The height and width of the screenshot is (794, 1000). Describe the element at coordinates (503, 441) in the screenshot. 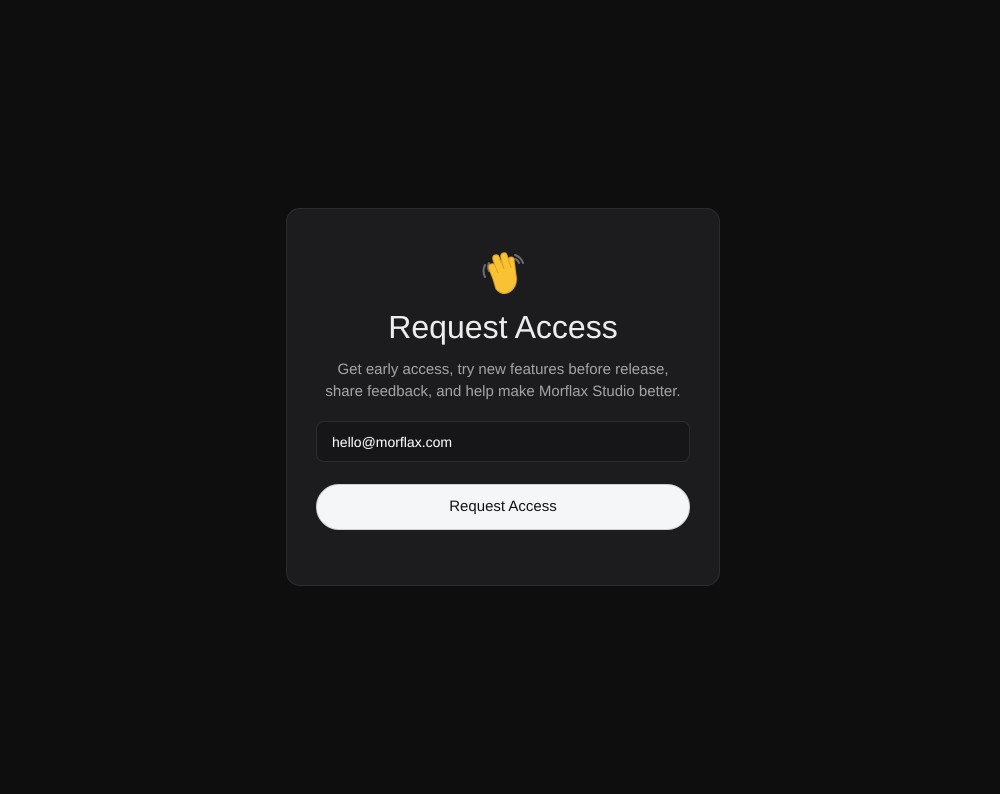

I see `email-field: hello@morflax.com` at that location.